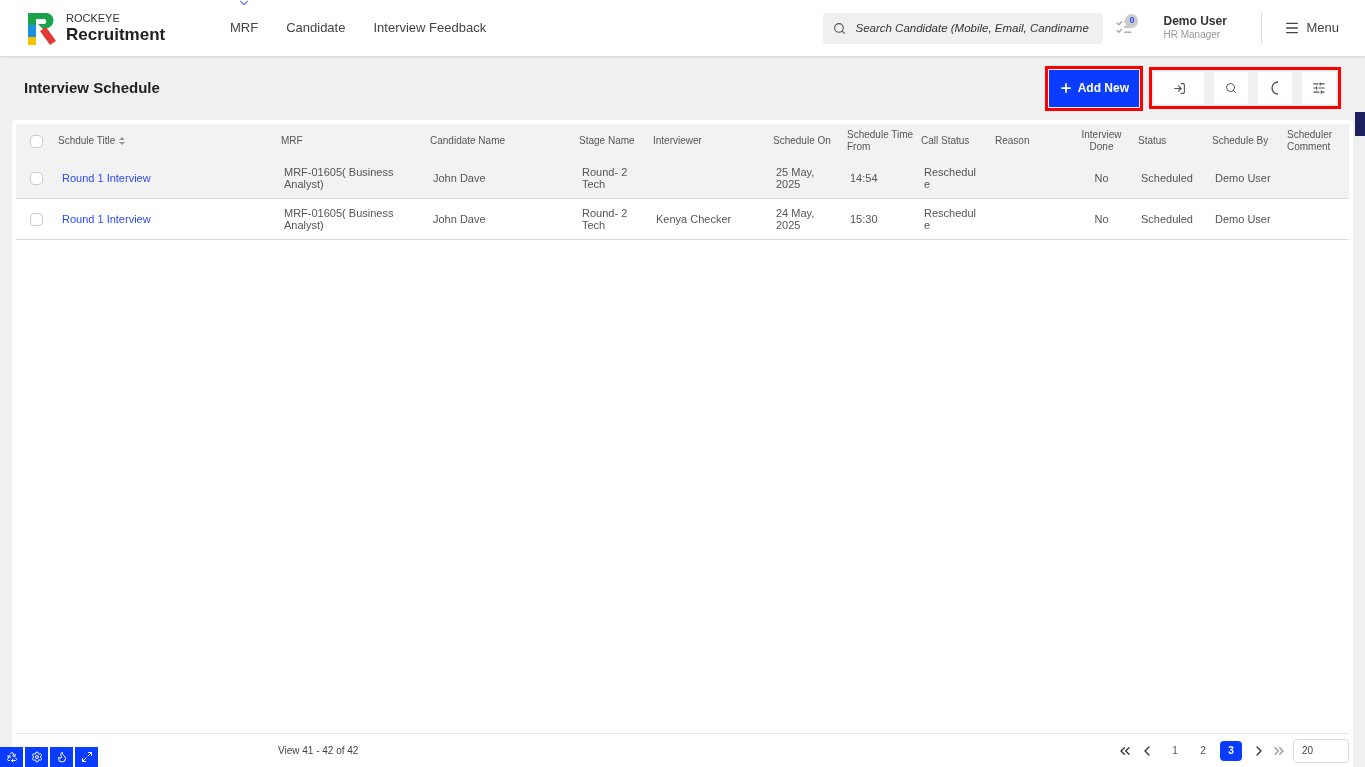 Image resolution: width=1365 pixels, height=767 pixels. Describe the element at coordinates (244, 19) in the screenshot. I see `nav-link: MRF` at that location.